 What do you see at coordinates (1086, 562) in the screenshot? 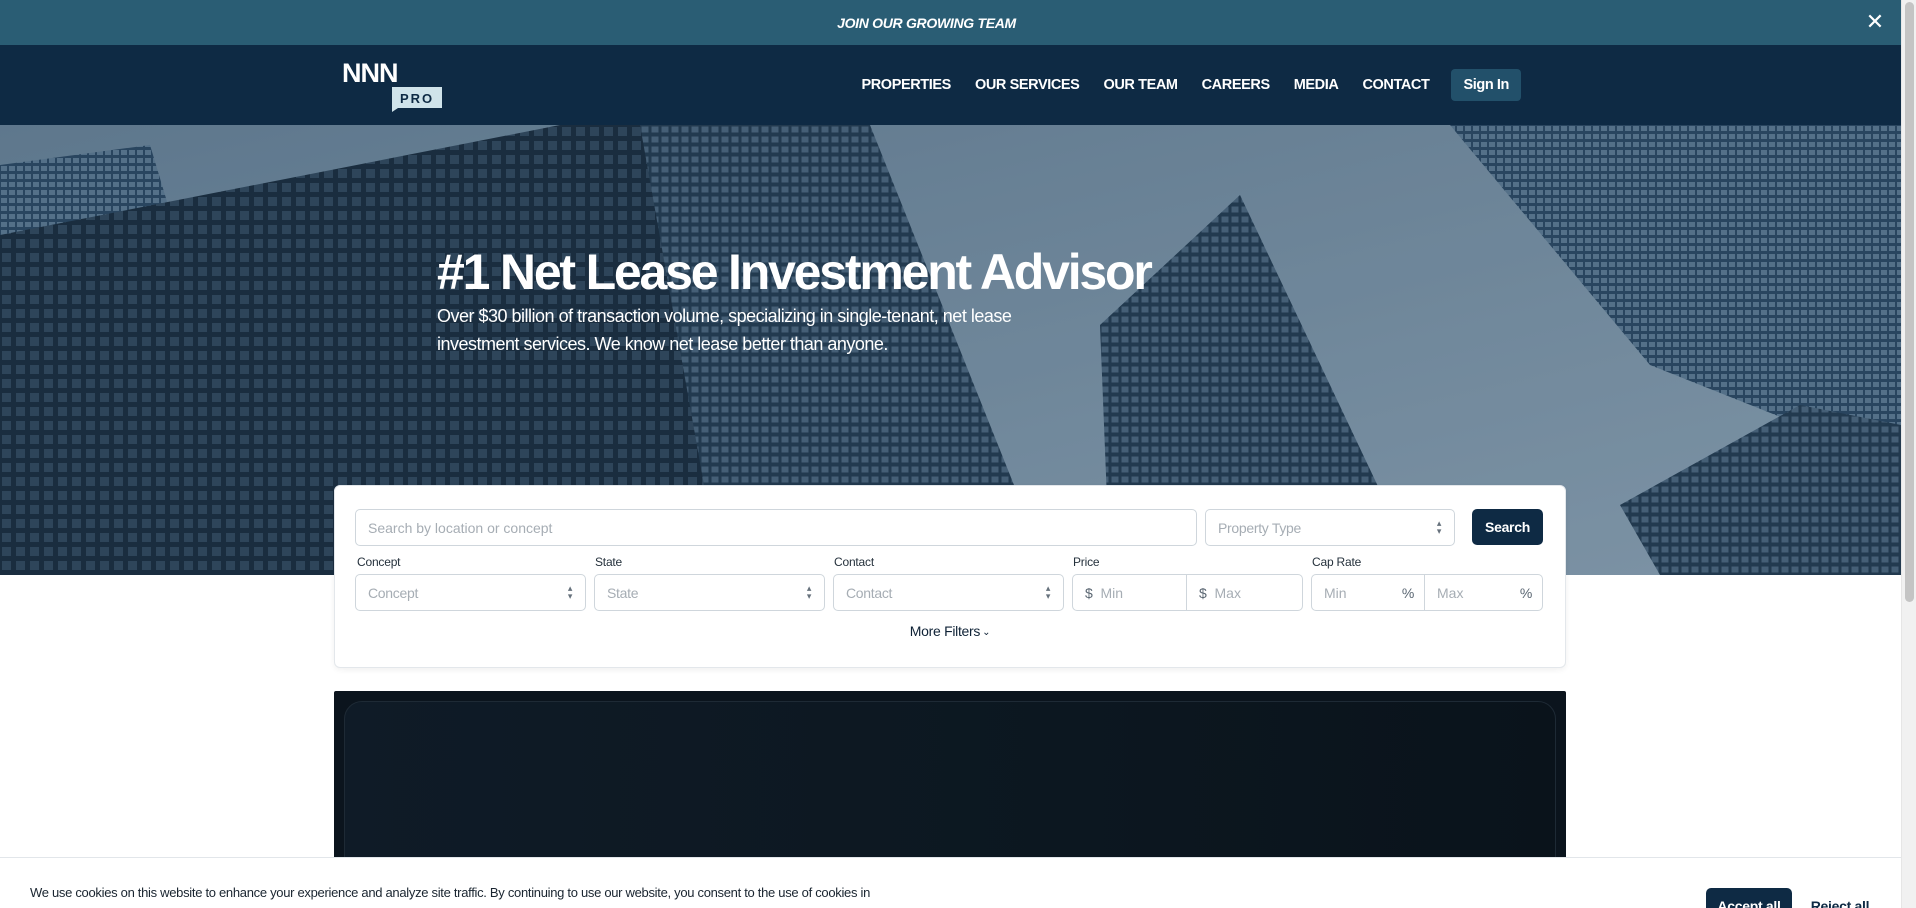
I see `price-label: Price` at bounding box center [1086, 562].